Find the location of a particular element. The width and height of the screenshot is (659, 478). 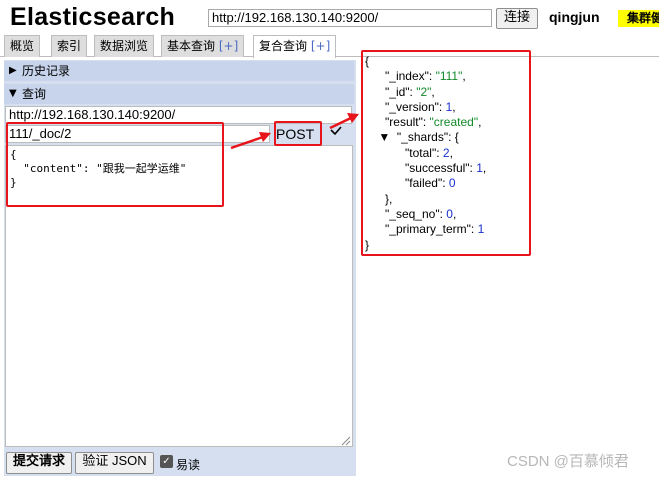

annotation-arrows is located at coordinates (294, 131).